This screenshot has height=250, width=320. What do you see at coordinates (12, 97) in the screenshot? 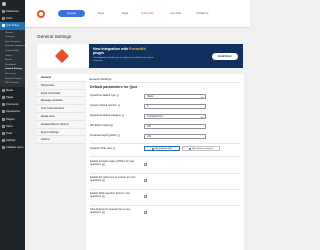
I see `sidebar-item-pages: Pages` at bounding box center [12, 97].